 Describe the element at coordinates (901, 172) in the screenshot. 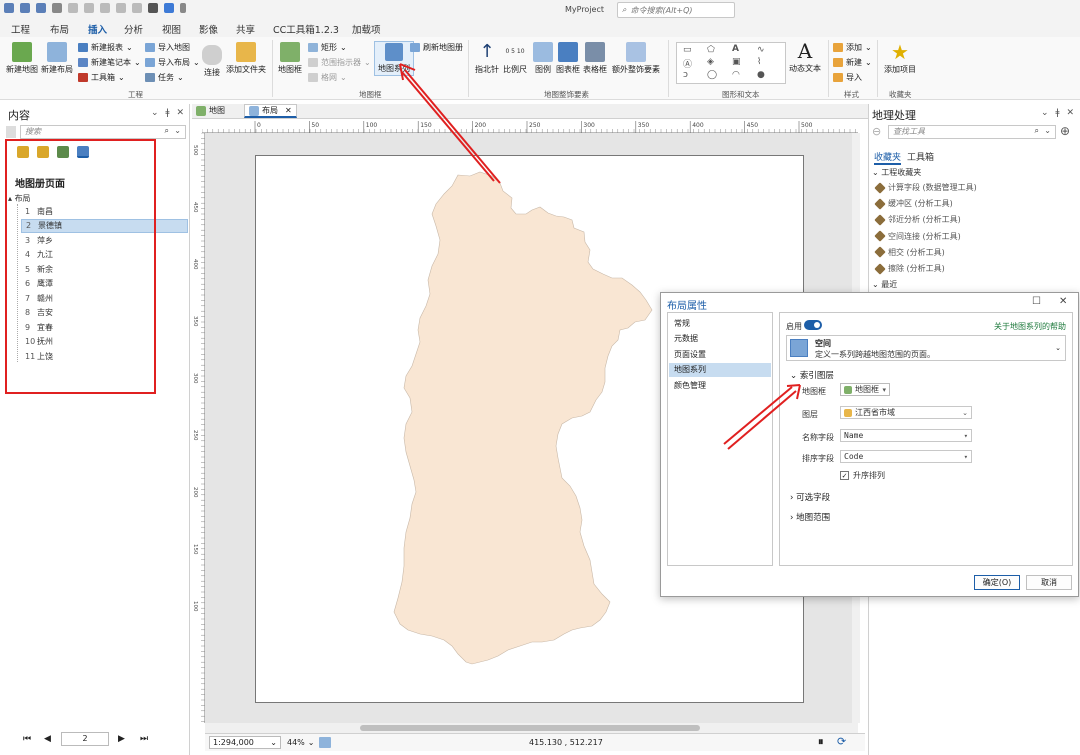

I see `project-favorites-label: 工程收藏夹` at that location.